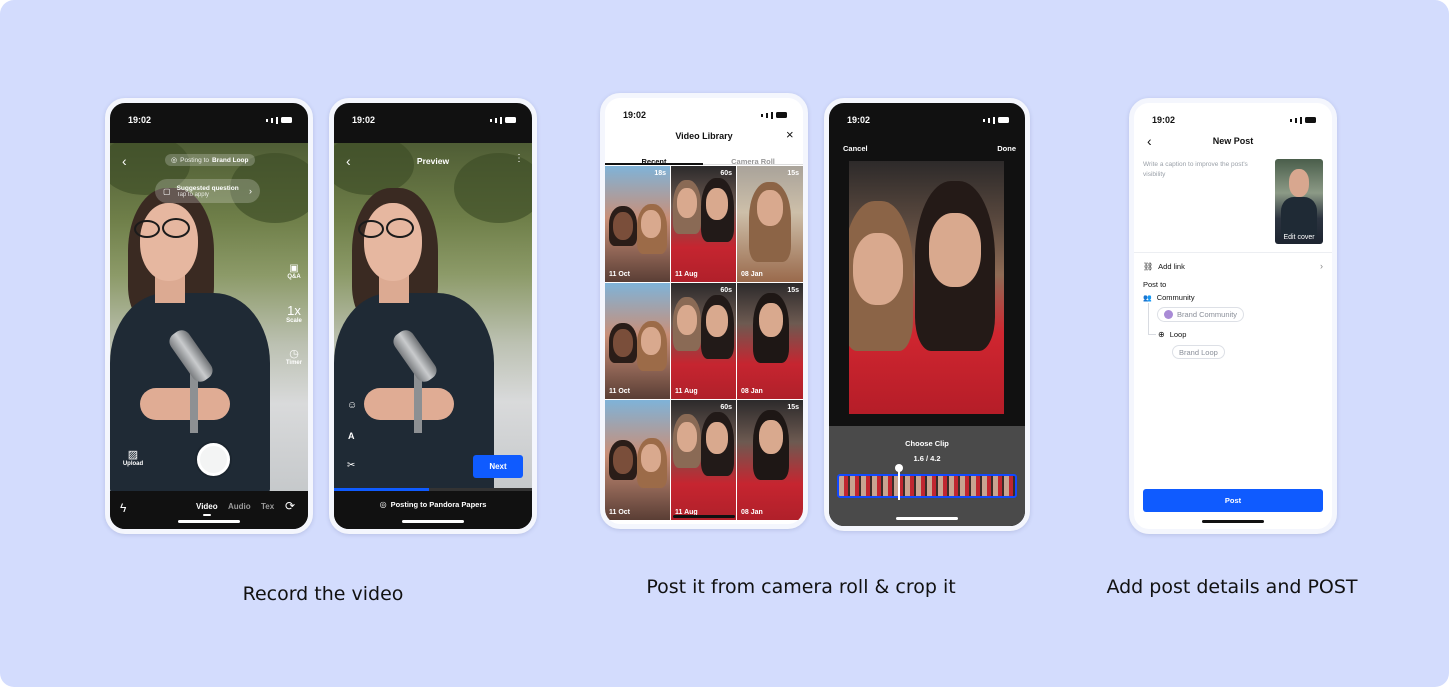 The width and height of the screenshot is (1449, 687). I want to click on camera-bottom-bar: ϟ Video Audio Tex ⟳, so click(209, 510).